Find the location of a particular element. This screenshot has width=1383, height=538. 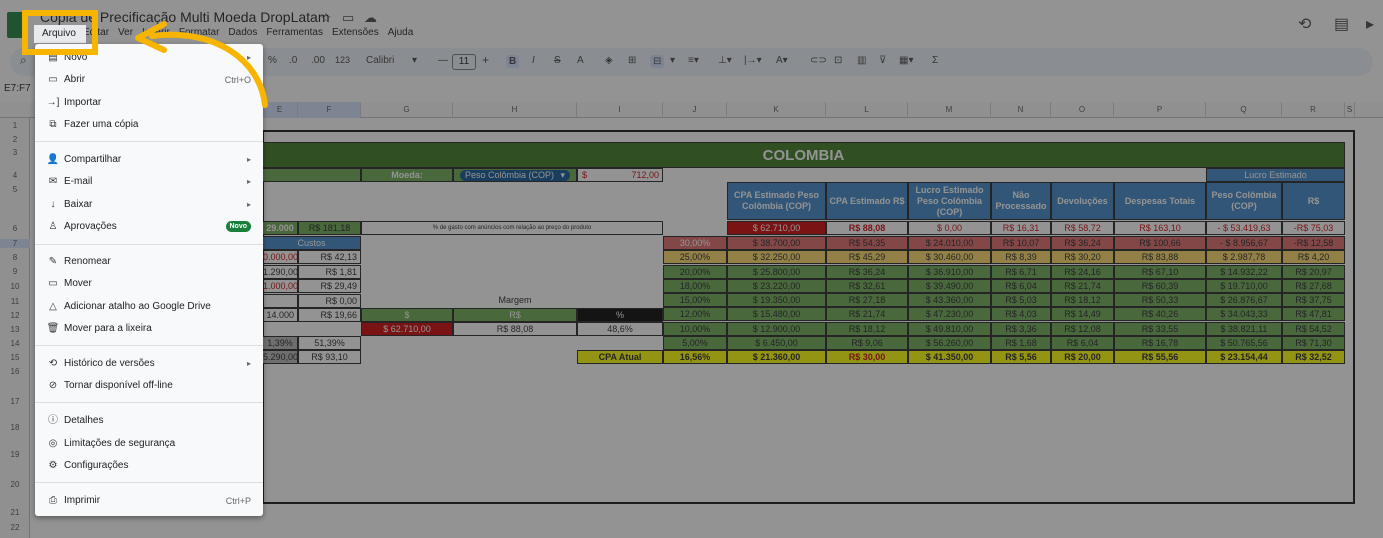

menu-item-mover: ▭ Mover is located at coordinates (149, 284).